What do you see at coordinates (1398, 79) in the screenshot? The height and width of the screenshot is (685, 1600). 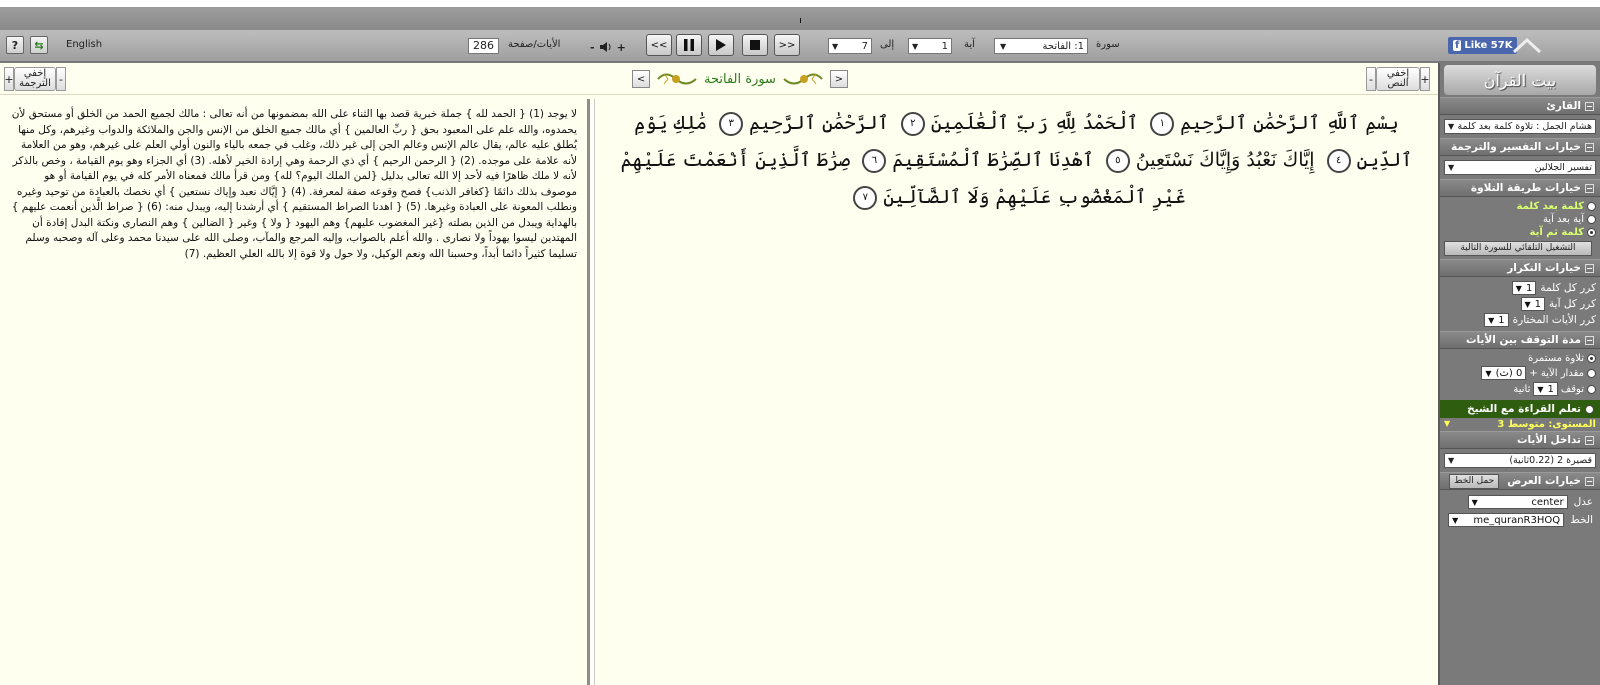 I see `hide-text-button: إخفي النص` at bounding box center [1398, 79].